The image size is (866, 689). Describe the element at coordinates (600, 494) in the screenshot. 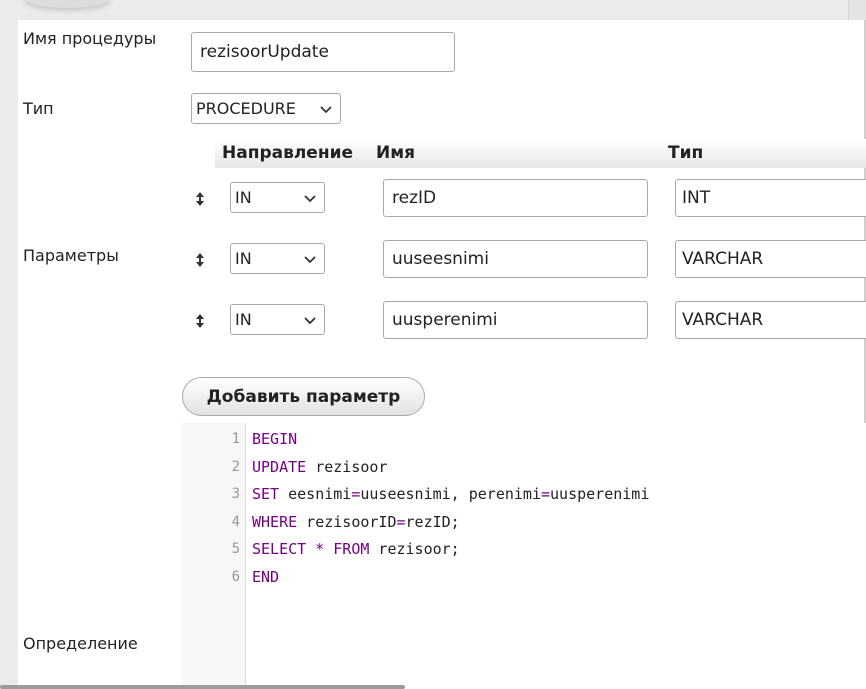

I see `code-text: uusperenimi` at that location.